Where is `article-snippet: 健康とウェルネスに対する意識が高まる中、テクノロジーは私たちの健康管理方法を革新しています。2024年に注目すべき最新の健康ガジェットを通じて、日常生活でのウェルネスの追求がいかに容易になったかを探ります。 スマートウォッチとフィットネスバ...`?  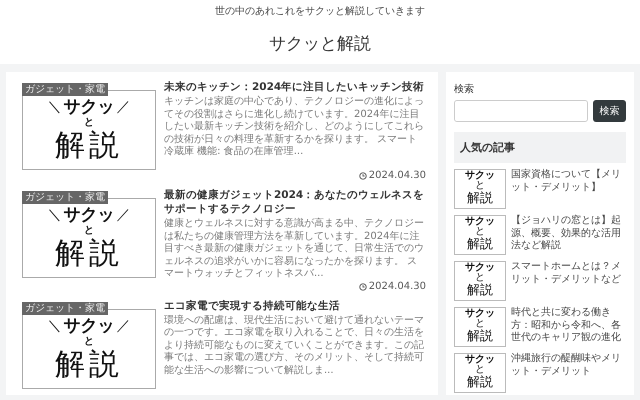 article-snippet: 健康とウェルネスに対する意識が高まる中、テクノロジーは私たちの健康管理方法を革新しています。2024年に注目すべき最新の健康ガジェットを通じて、日常生活でのウェルネスの追求がいかに容易になったかを探ります。 スマートウォッチとフィットネスバ... is located at coordinates (294, 249).